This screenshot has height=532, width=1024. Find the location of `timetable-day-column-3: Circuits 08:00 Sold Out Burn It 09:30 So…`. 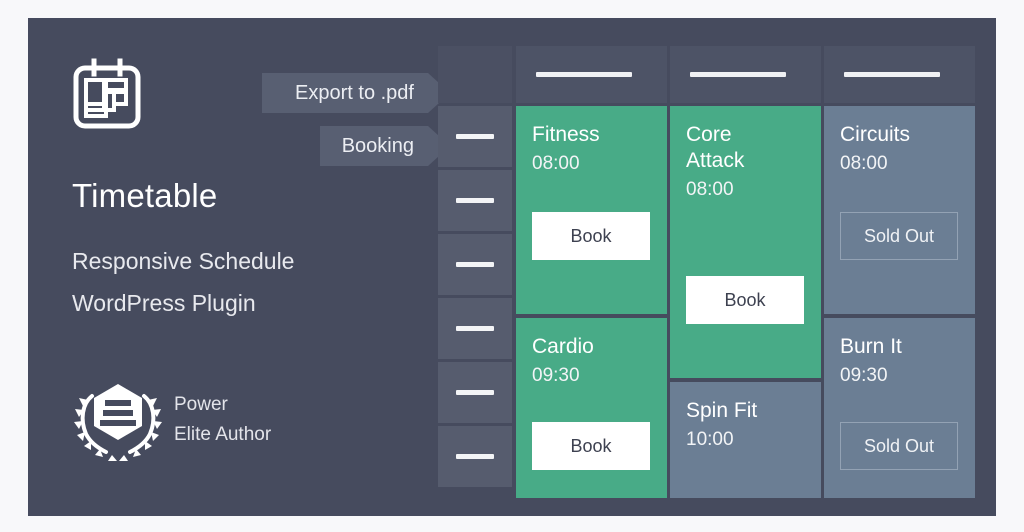

timetable-day-column-3: Circuits 08:00 Sold Out Burn It 09:30 So… is located at coordinates (899, 272).